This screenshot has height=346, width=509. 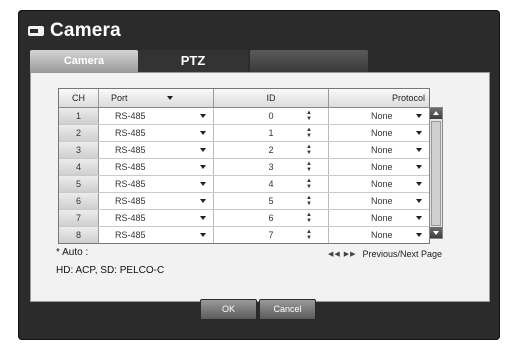 What do you see at coordinates (79, 167) in the screenshot?
I see `row-ch: 4` at bounding box center [79, 167].